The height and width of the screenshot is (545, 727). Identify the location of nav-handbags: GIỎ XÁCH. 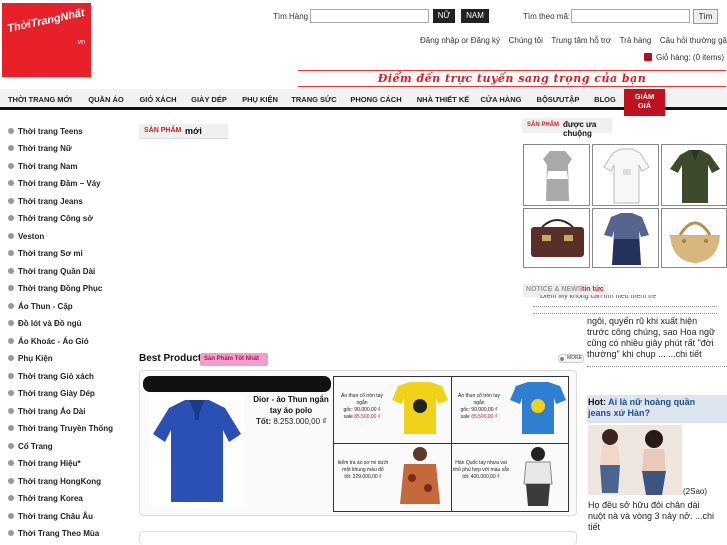
(158, 99).